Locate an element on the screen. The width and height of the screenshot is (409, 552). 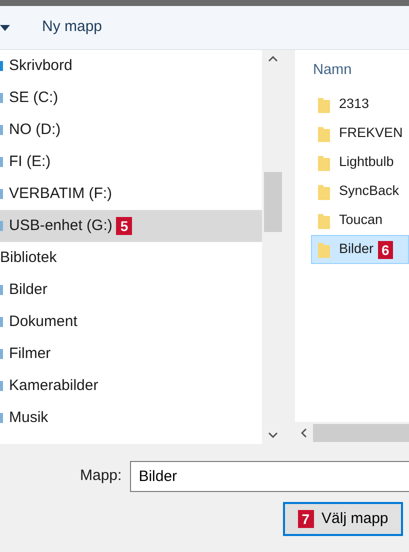
callout-number: 7 is located at coordinates (306, 519).